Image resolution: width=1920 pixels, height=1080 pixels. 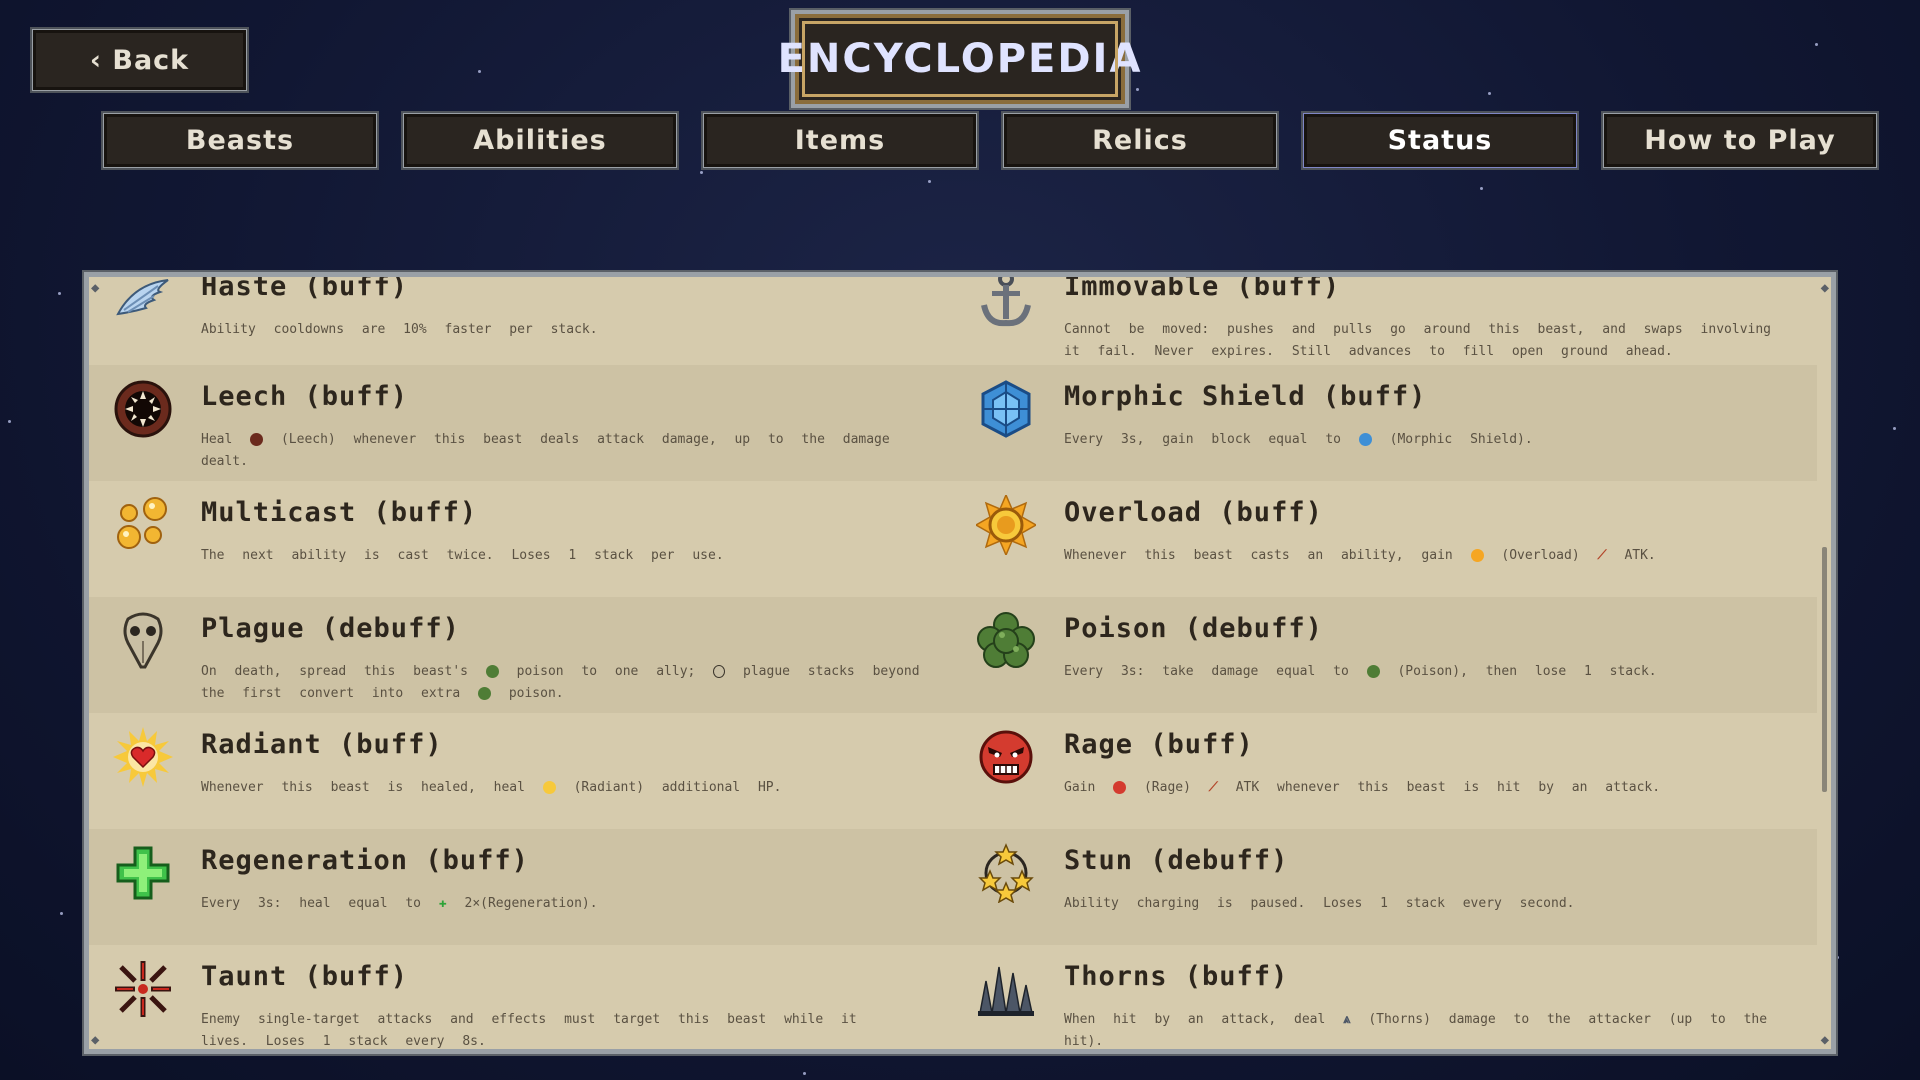 What do you see at coordinates (339, 512) in the screenshot?
I see `status-name: Multicast (buff)` at bounding box center [339, 512].